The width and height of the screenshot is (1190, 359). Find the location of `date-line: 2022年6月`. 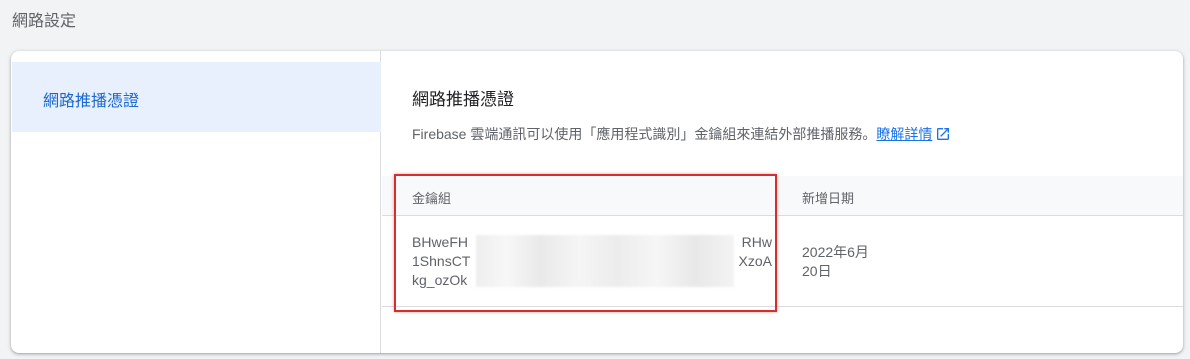

date-line: 2022年6月 is located at coordinates (835, 252).